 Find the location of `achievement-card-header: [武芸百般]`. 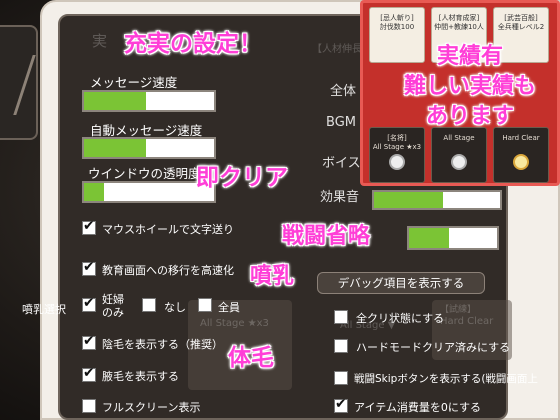

achievement-card-header: [武芸百般] is located at coordinates (521, 18).